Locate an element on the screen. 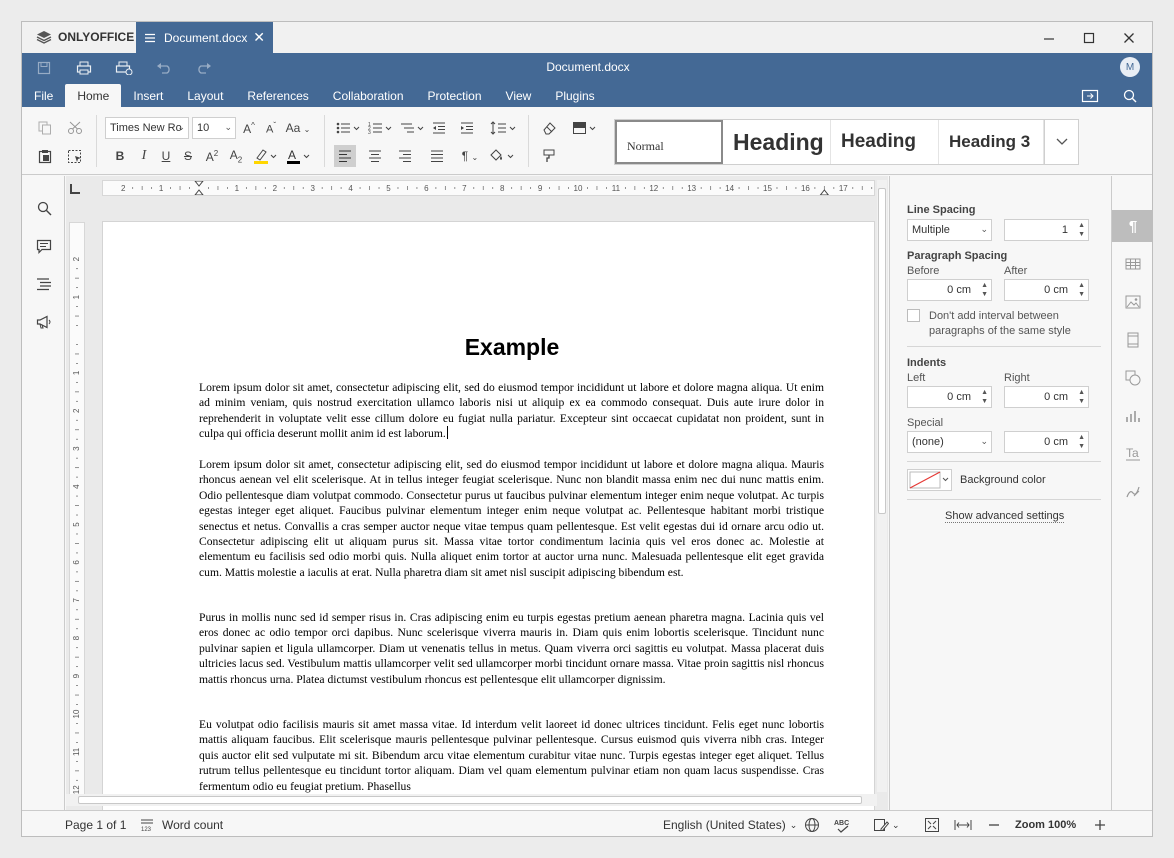 This screenshot has width=1174, height=858. language-select: English (United States) ⌄ is located at coordinates (730, 823).